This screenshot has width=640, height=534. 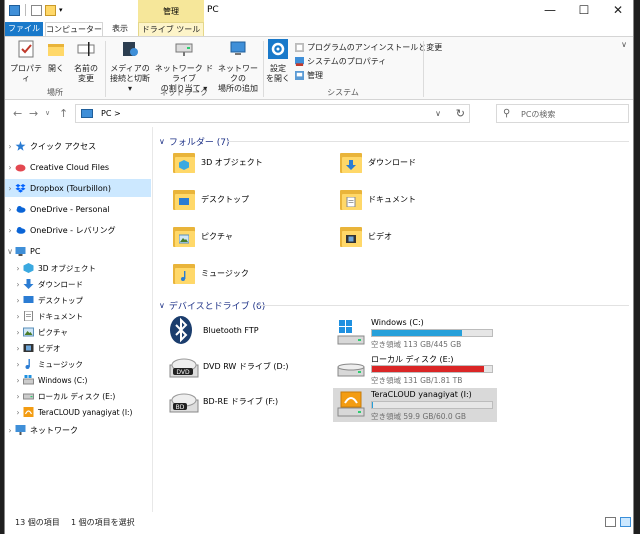 I want to click on system-group-label: システム, so click(x=343, y=92).